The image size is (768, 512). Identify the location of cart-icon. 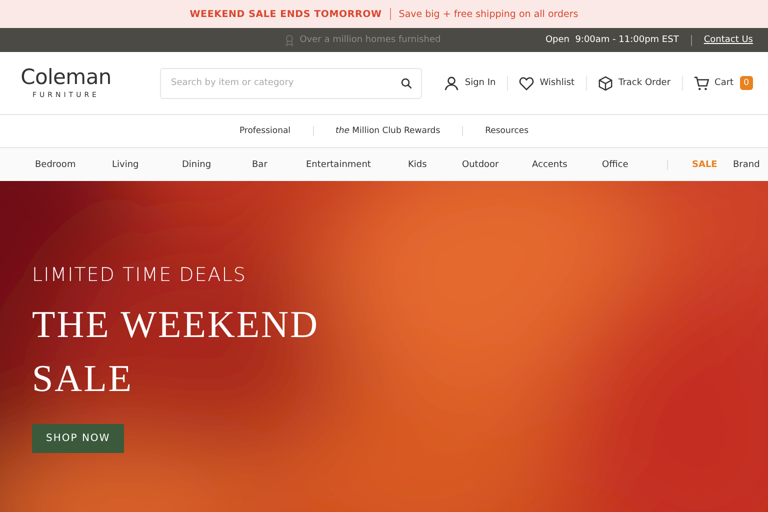
(701, 83).